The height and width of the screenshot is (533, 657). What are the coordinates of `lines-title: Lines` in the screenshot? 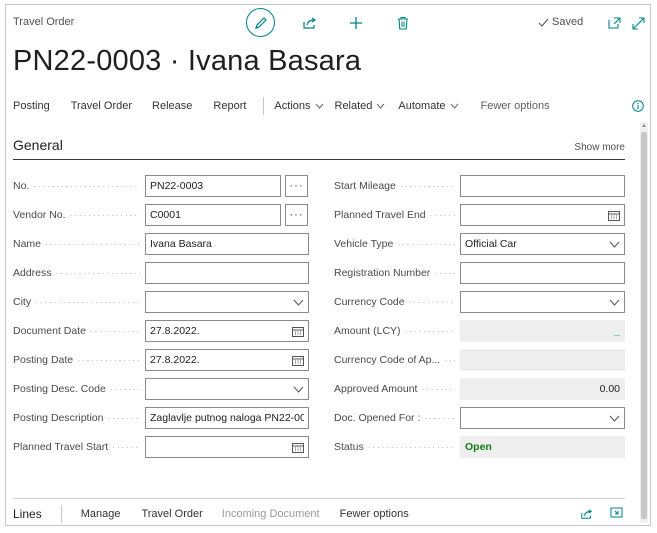 It's located at (27, 514).